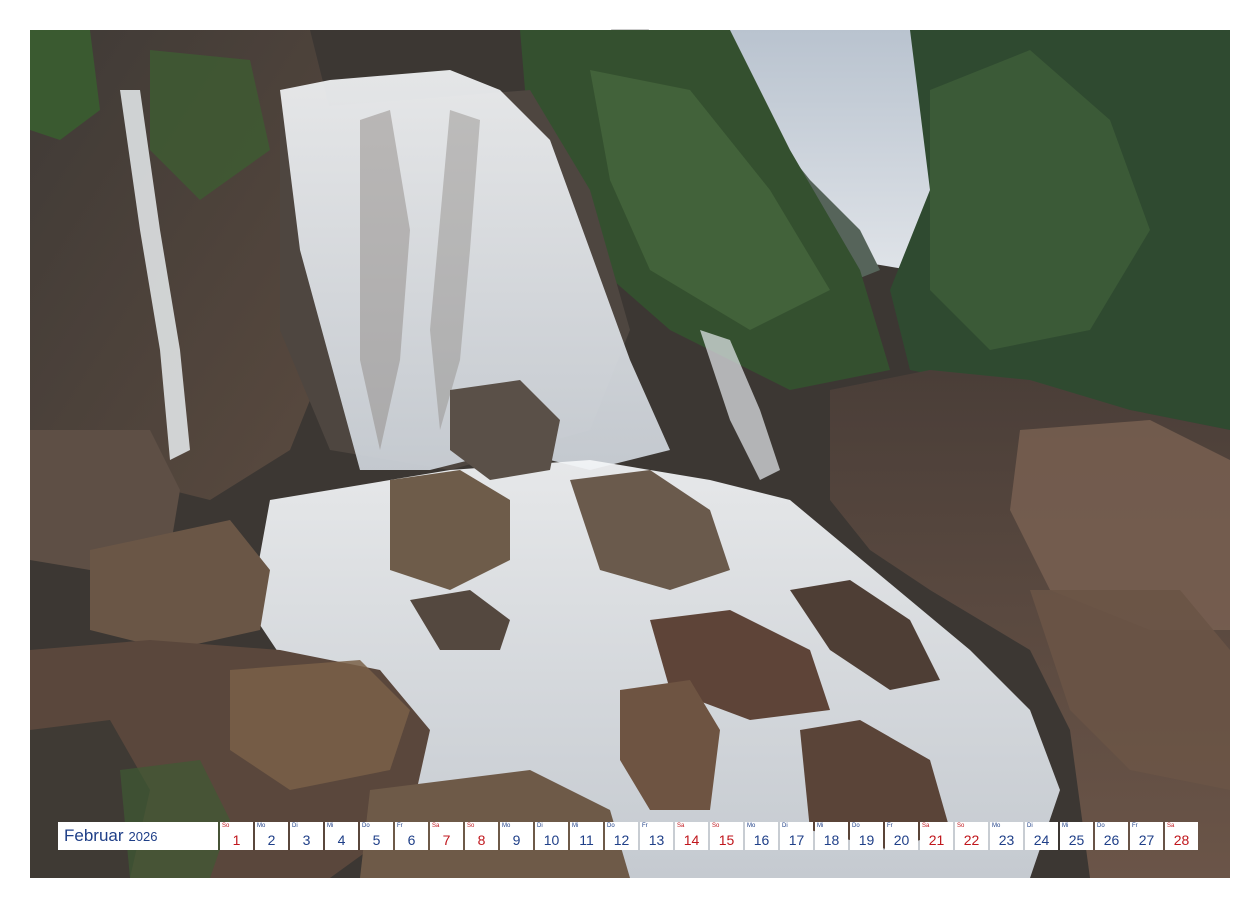  I want to click on day-number: 28, so click(1181, 840).